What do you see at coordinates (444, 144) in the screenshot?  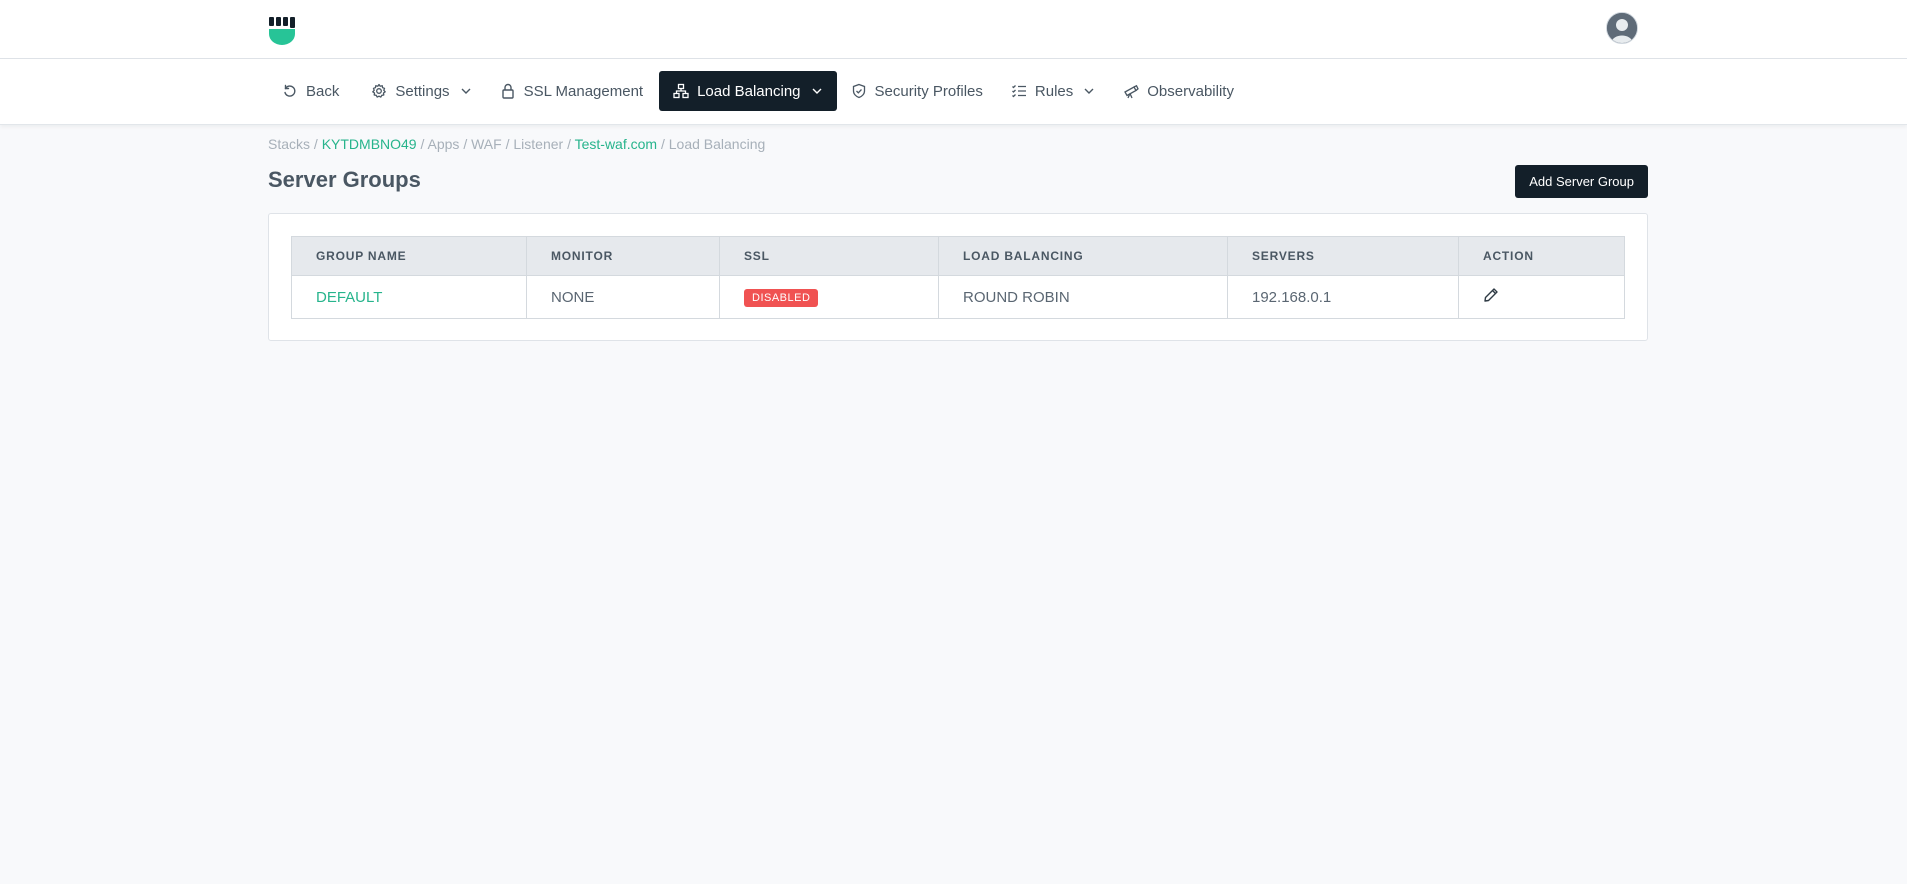 I see `breadcrumb-apps: Apps` at bounding box center [444, 144].